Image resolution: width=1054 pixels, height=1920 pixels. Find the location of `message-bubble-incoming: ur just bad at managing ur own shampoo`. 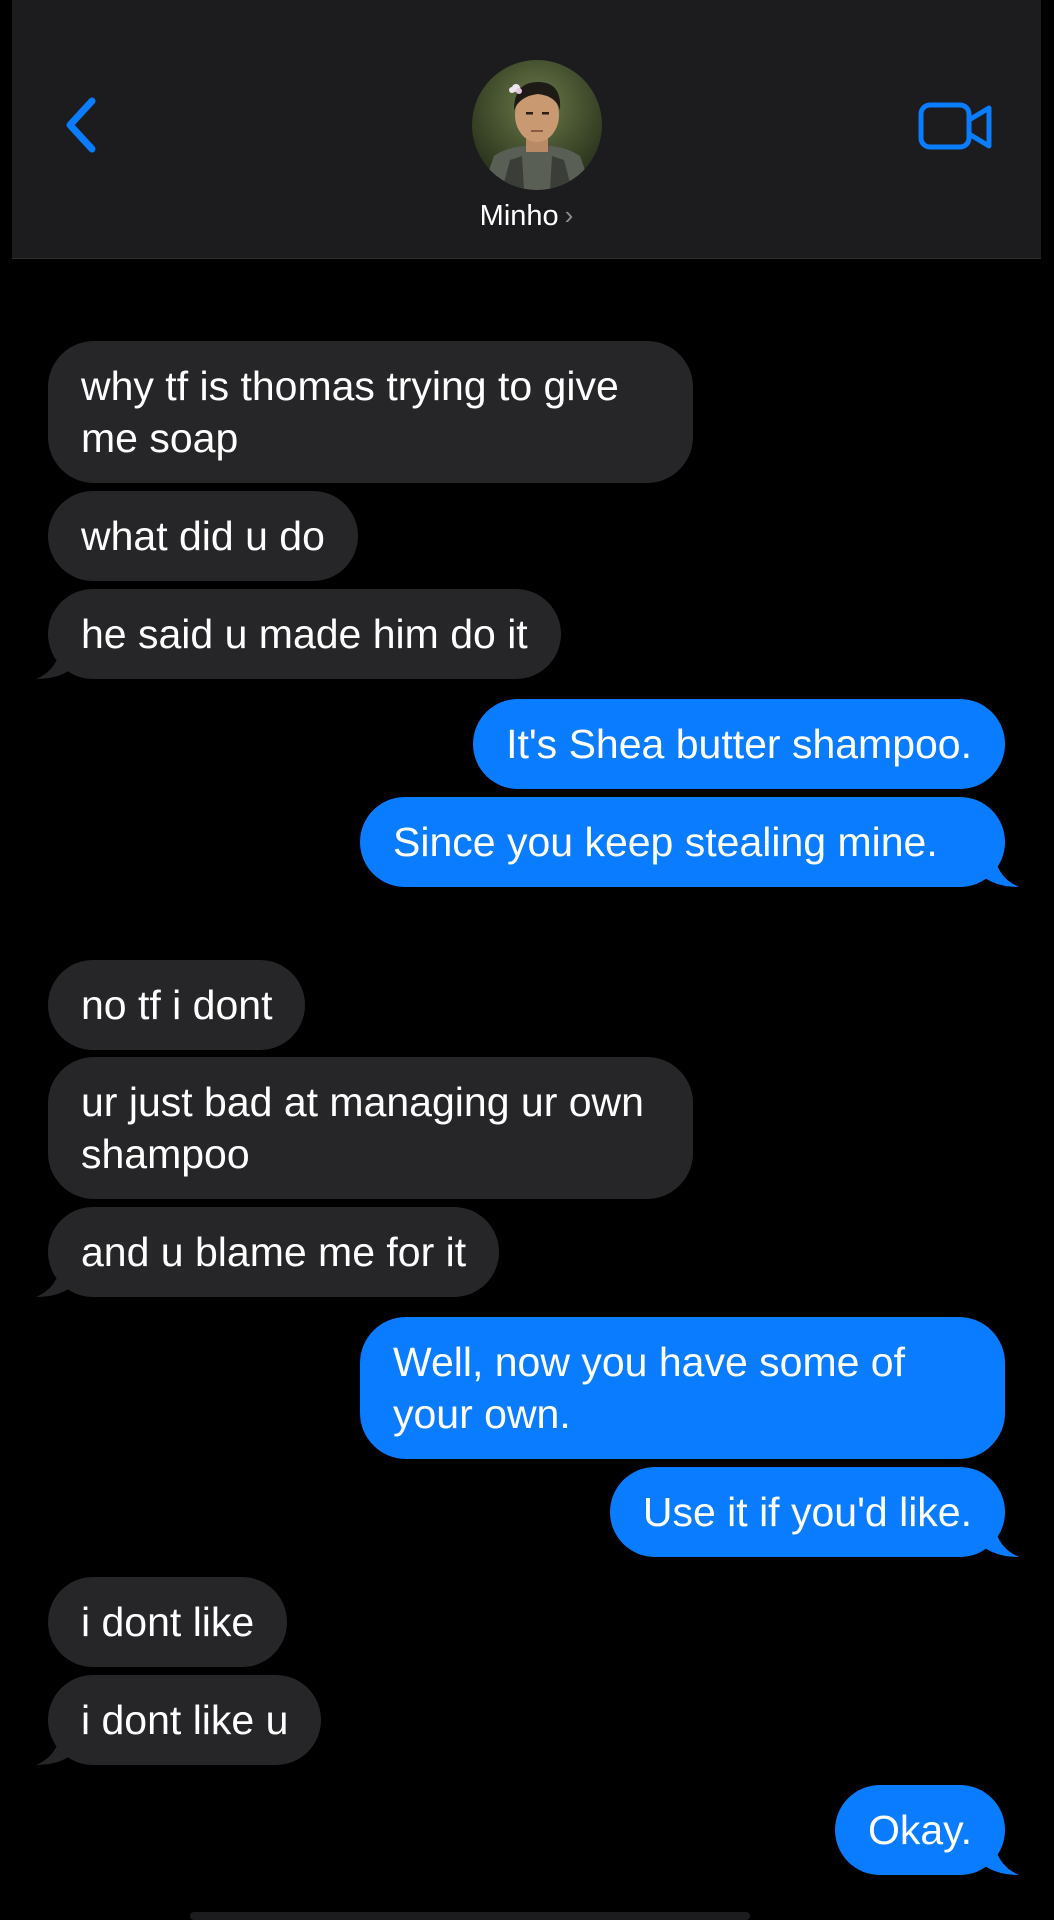

message-bubble-incoming: ur just bad at managing ur own shampoo is located at coordinates (370, 1128).